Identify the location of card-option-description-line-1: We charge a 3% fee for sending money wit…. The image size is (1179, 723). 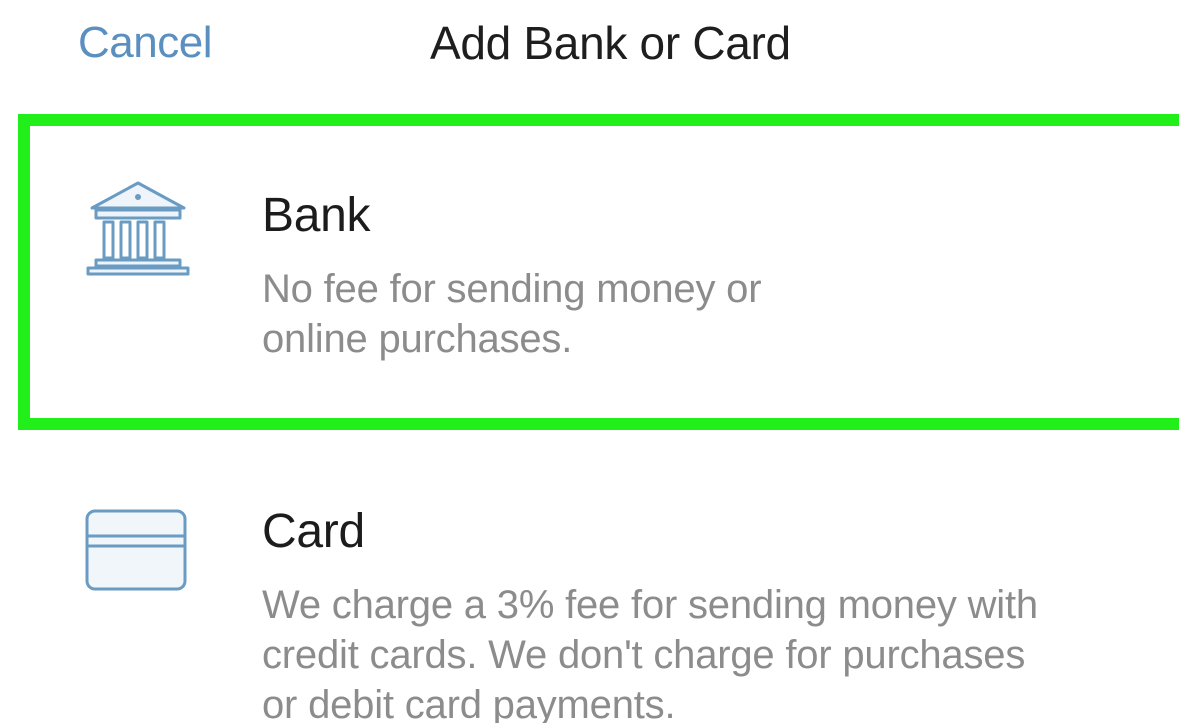
(650, 605).